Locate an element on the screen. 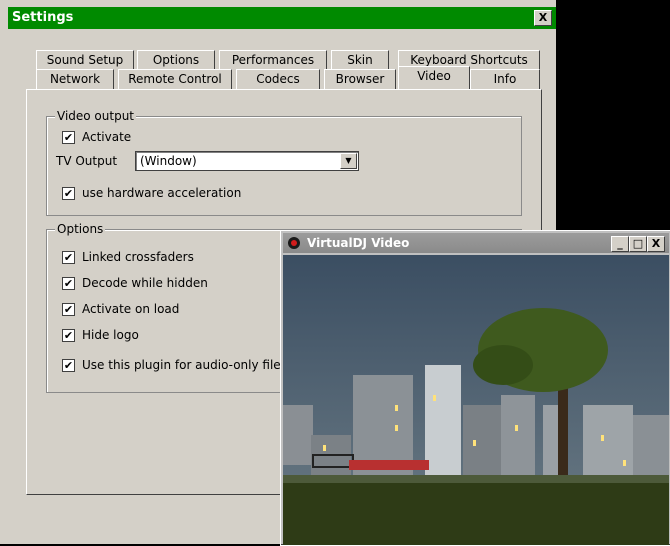 This screenshot has height=546, width=670. tab-browser: Browser is located at coordinates (360, 79).